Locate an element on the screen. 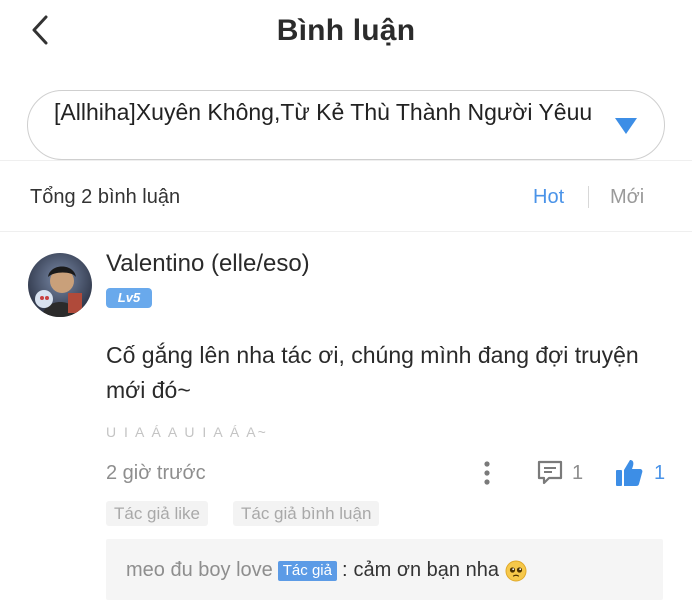 This screenshot has width=692, height=600. avatar-image is located at coordinates (60, 285).